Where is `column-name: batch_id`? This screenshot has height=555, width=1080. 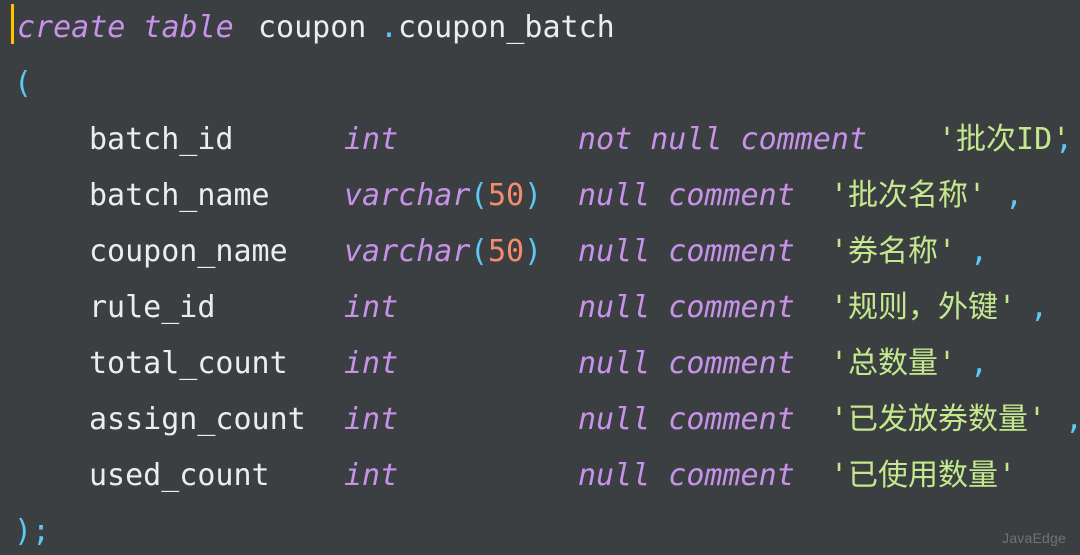 column-name: batch_id is located at coordinates (161, 139).